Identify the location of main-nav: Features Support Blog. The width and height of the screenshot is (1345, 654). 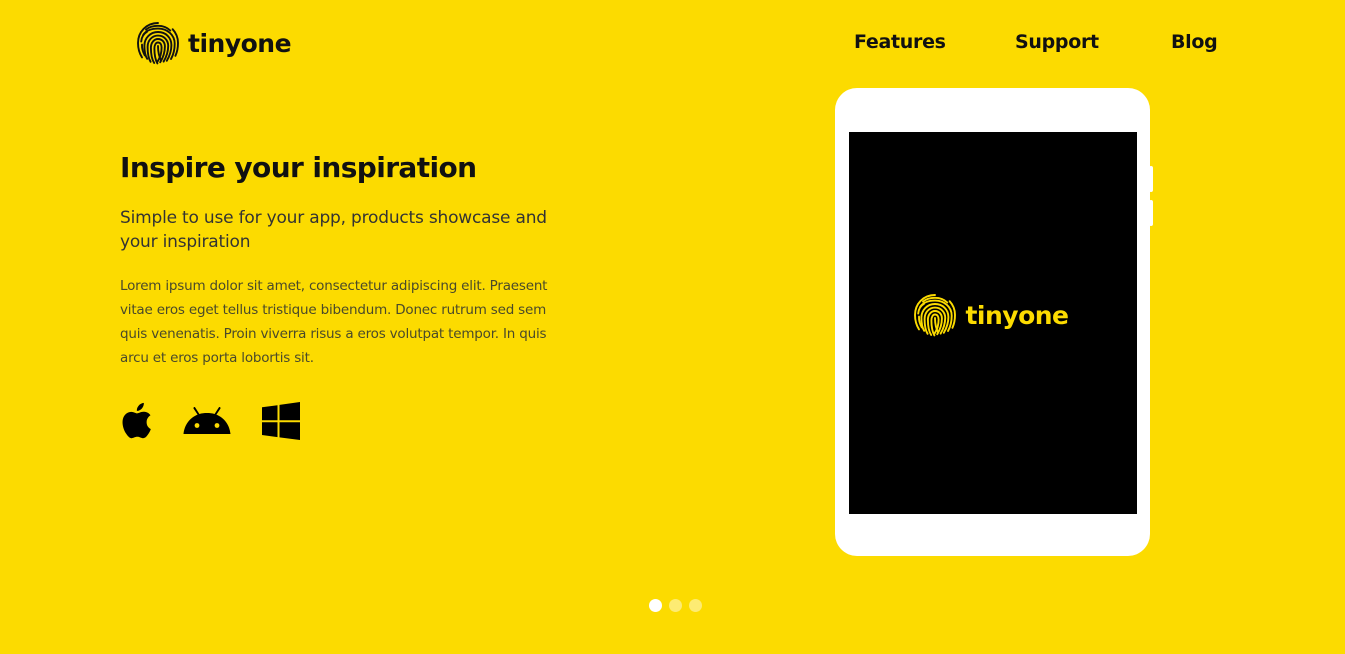
(672, 44).